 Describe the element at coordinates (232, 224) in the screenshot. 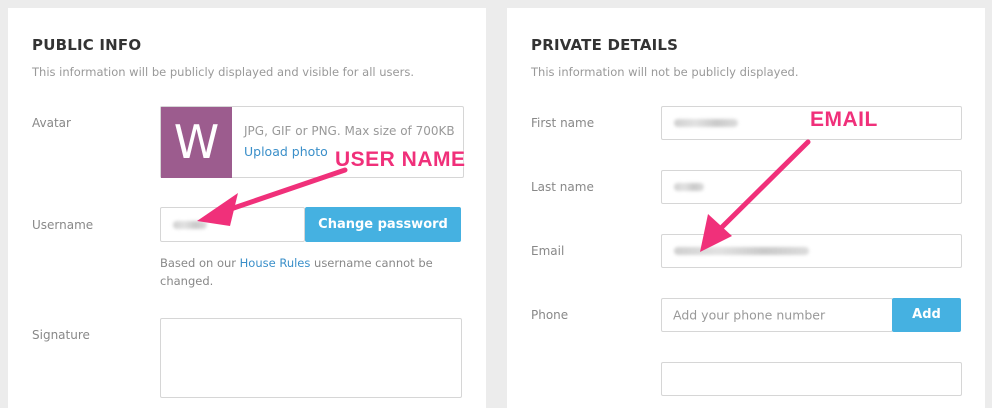

I see `username-field` at that location.